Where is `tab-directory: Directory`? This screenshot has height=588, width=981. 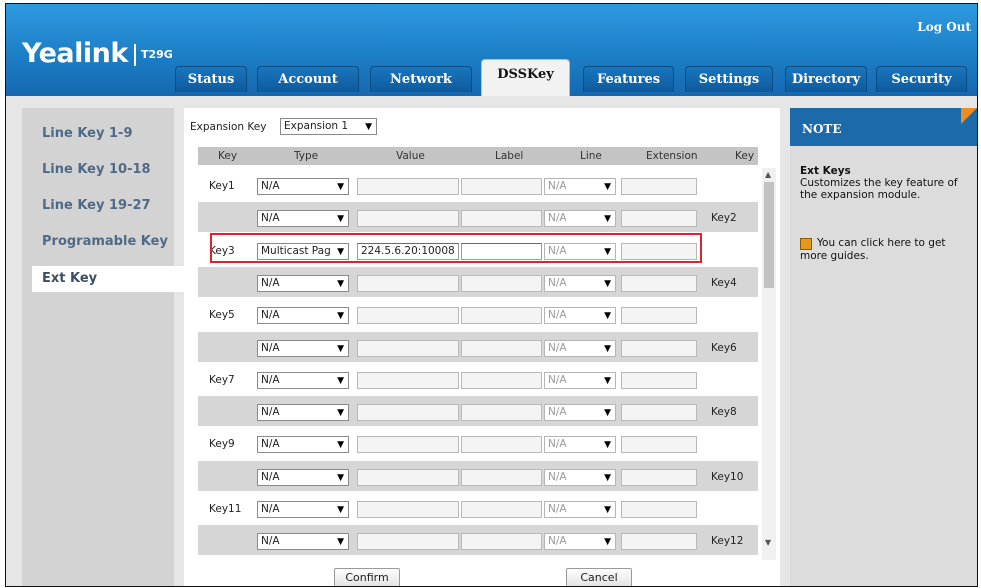 tab-directory: Directory is located at coordinates (826, 79).